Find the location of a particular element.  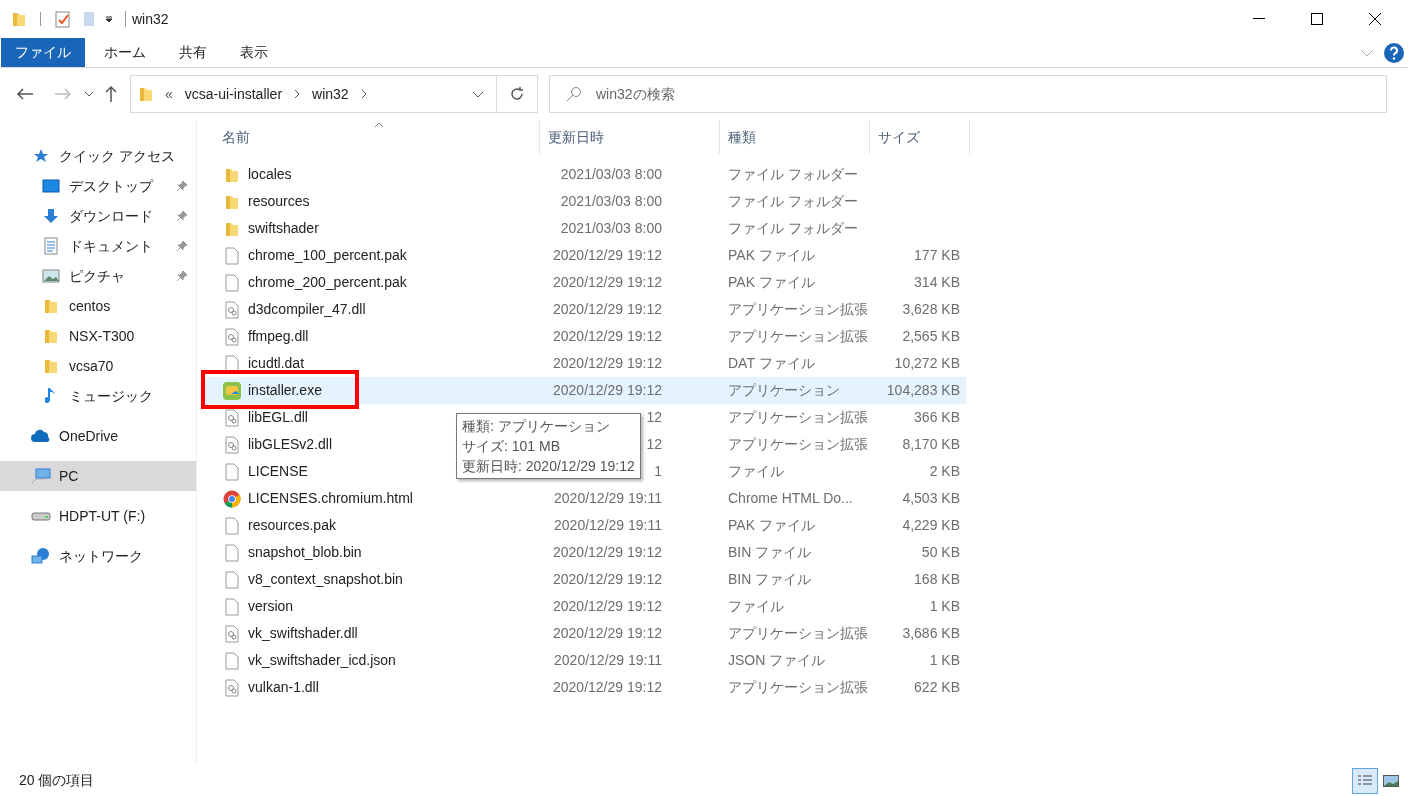

breadcrumb-item: vcsa-ui-installer is located at coordinates (233, 94).